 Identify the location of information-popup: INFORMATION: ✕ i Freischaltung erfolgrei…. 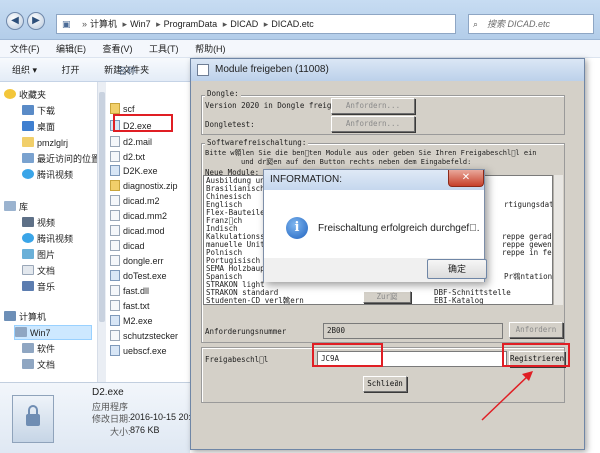
(375, 225).